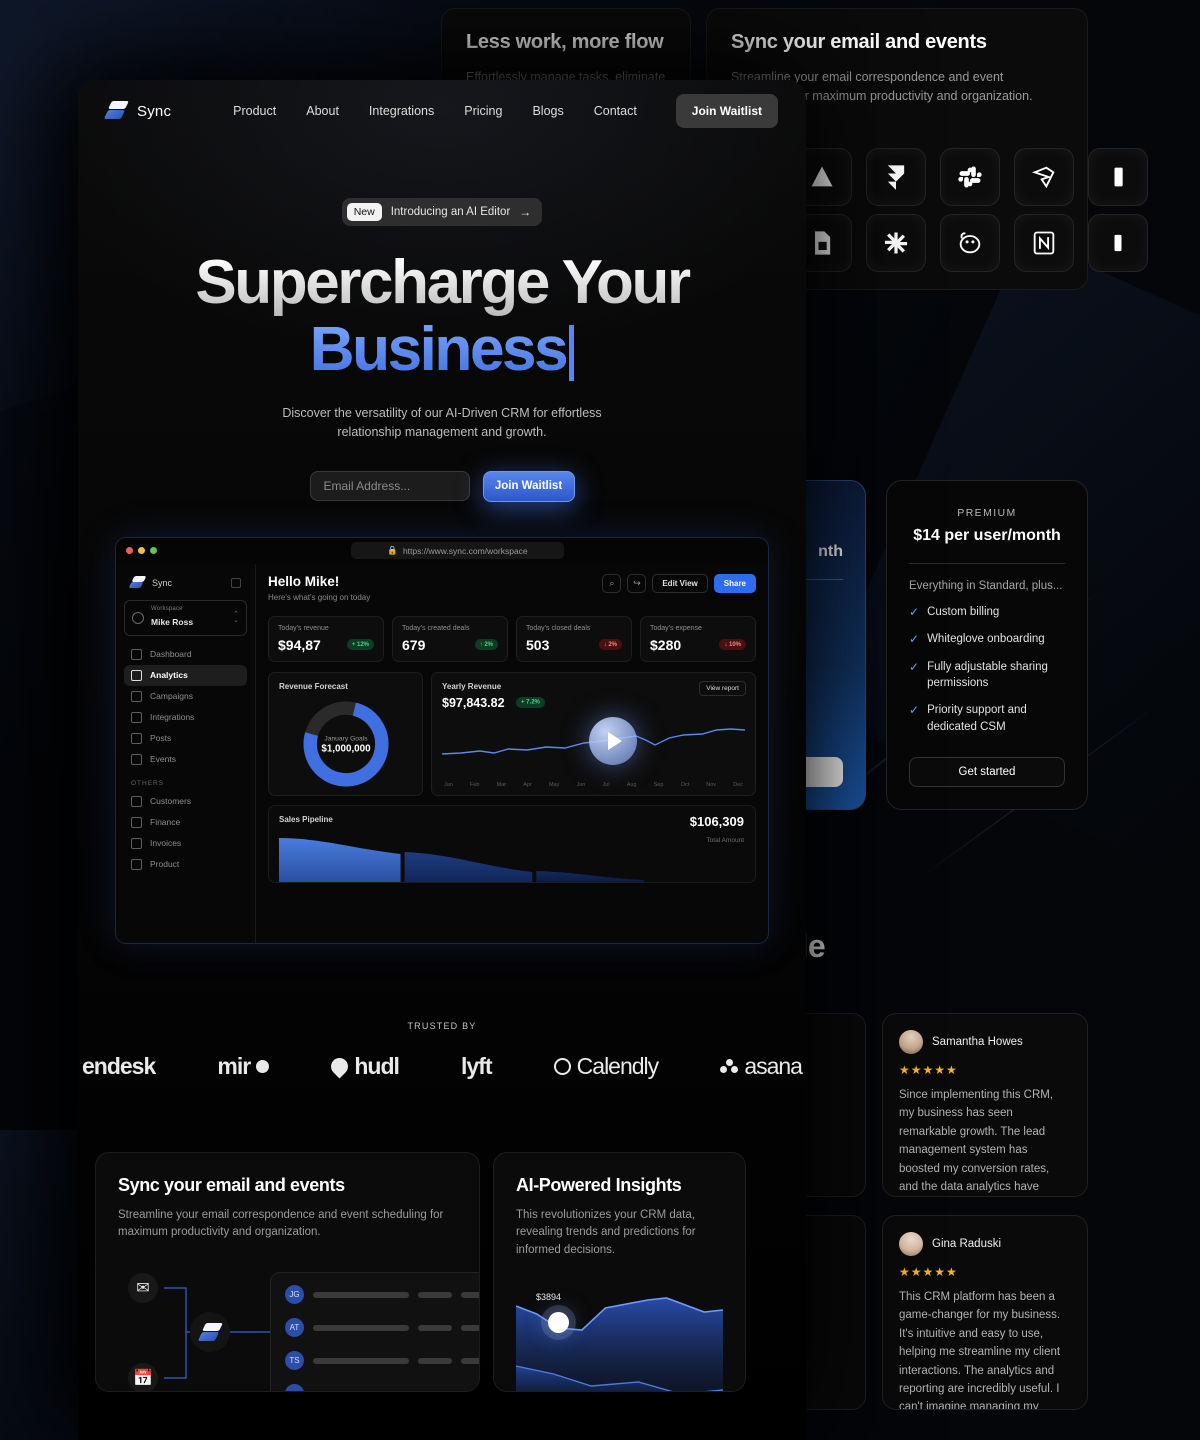  What do you see at coordinates (382, 1387) in the screenshot?
I see `list-item` at bounding box center [382, 1387].